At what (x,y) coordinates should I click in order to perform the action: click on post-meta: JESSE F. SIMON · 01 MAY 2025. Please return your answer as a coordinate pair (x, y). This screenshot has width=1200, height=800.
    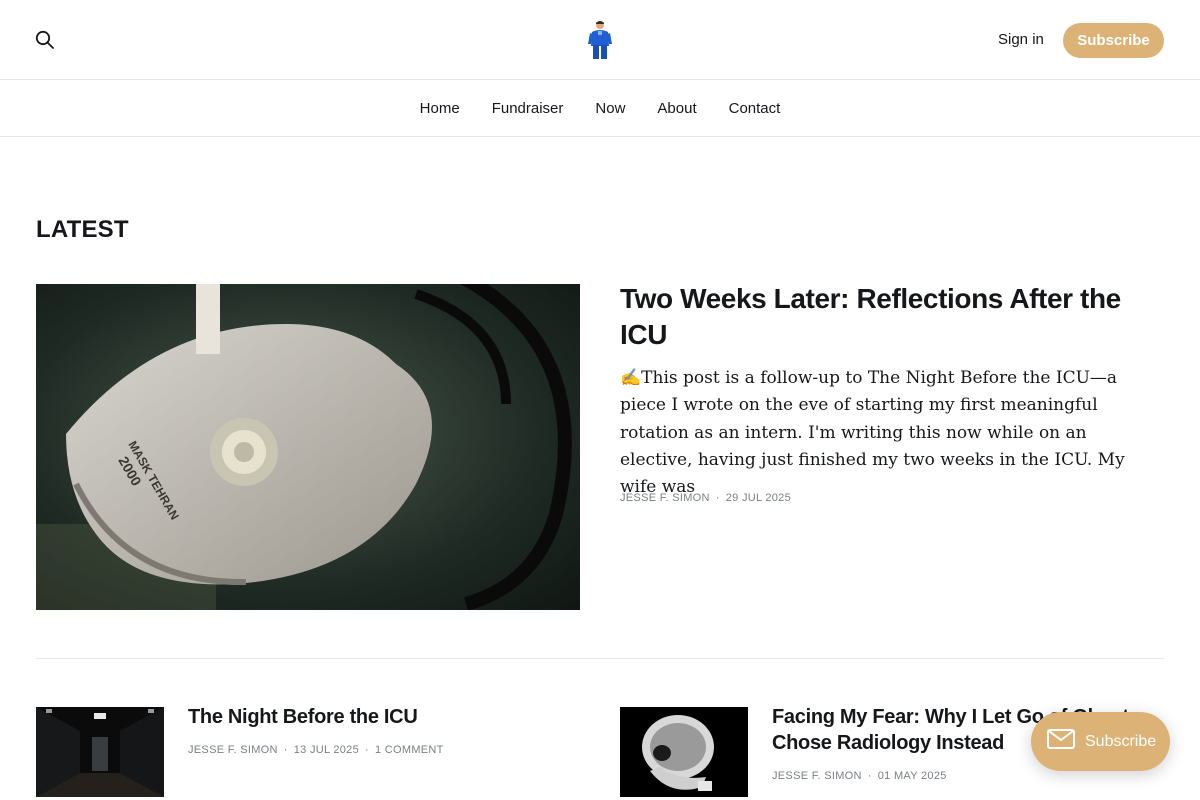
    Looking at the image, I should click on (859, 776).